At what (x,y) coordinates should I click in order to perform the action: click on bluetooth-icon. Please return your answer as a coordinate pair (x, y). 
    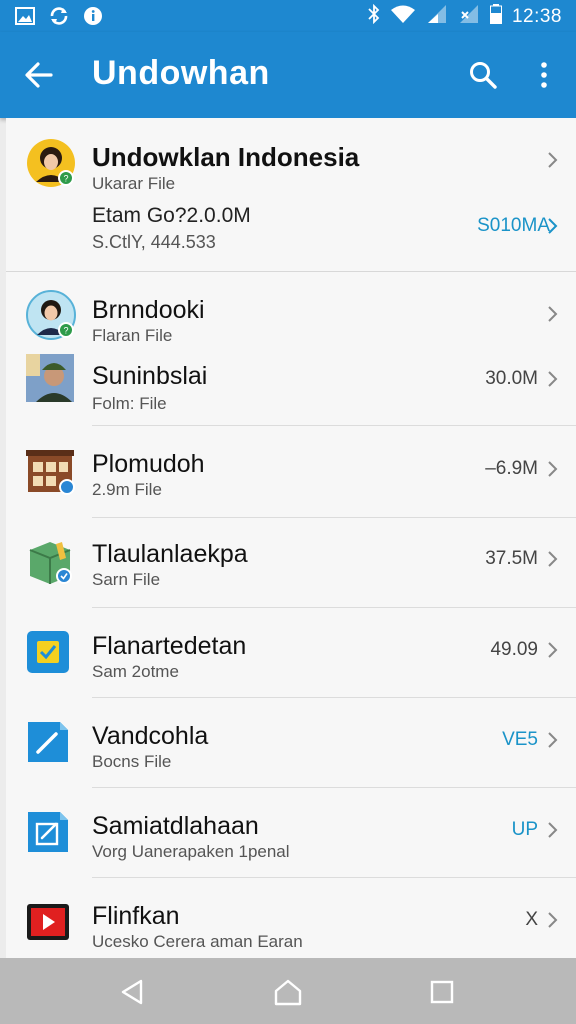
    Looking at the image, I should click on (374, 16).